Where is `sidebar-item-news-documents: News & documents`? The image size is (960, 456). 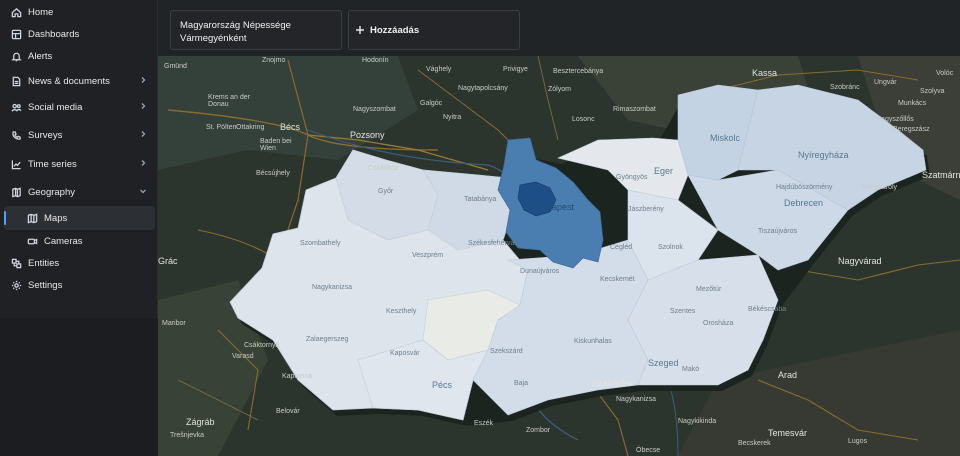 sidebar-item-news-documents: News & documents is located at coordinates (78, 81).